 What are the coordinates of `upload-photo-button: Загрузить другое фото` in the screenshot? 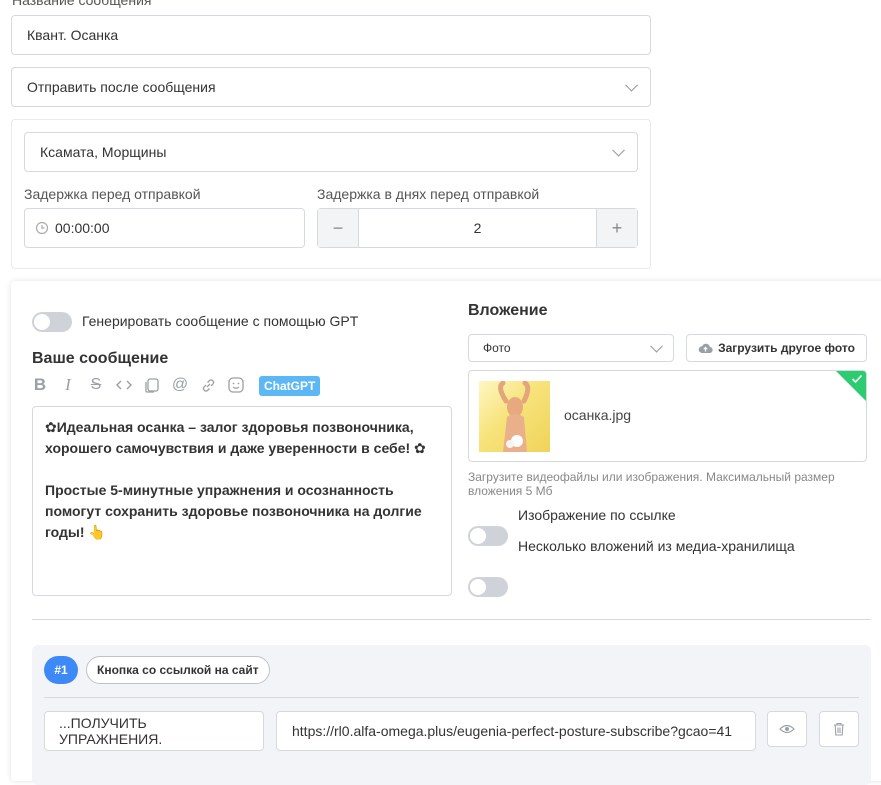 It's located at (776, 348).